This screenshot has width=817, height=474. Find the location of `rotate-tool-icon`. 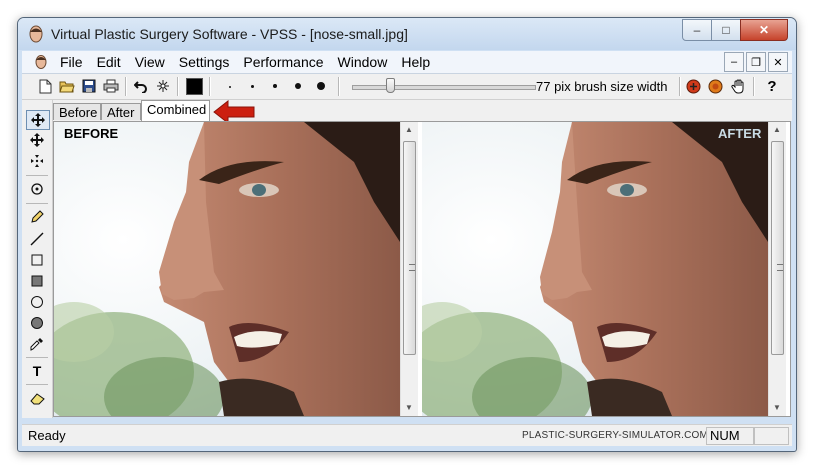

rotate-tool-icon is located at coordinates (37, 189).